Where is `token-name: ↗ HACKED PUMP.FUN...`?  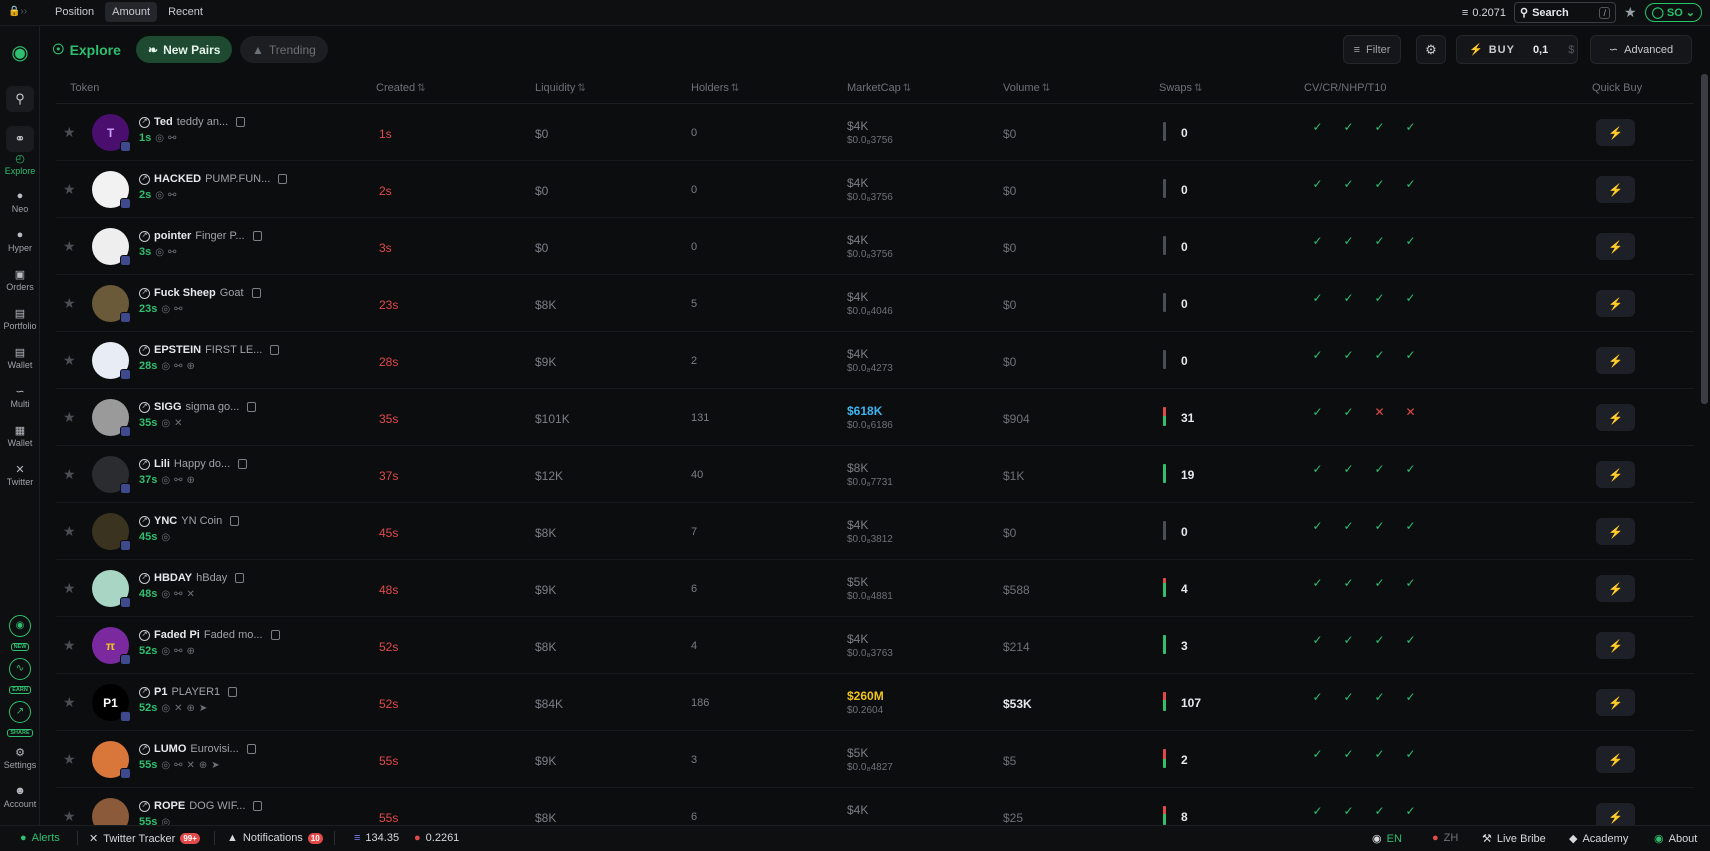 token-name: ↗ HACKED PUMP.FUN... is located at coordinates (213, 179).